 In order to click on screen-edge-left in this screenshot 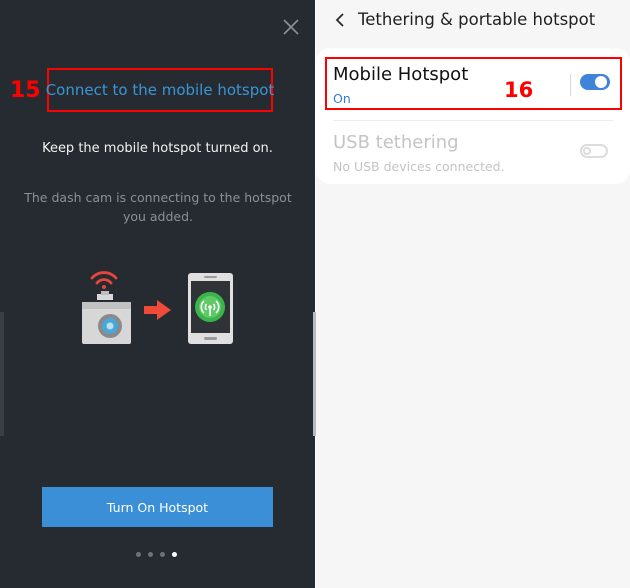, I will do `click(2, 374)`.